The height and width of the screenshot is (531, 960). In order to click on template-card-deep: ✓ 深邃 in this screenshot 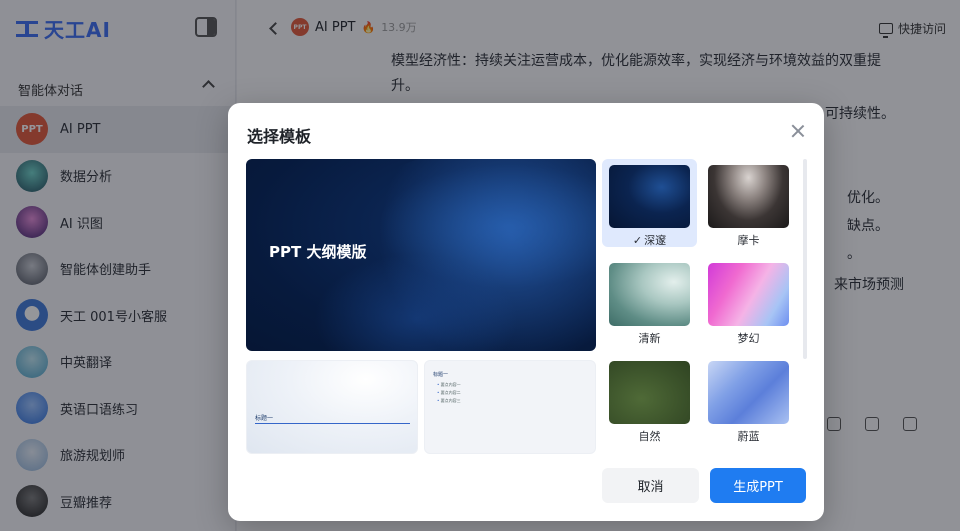, I will do `click(649, 203)`.